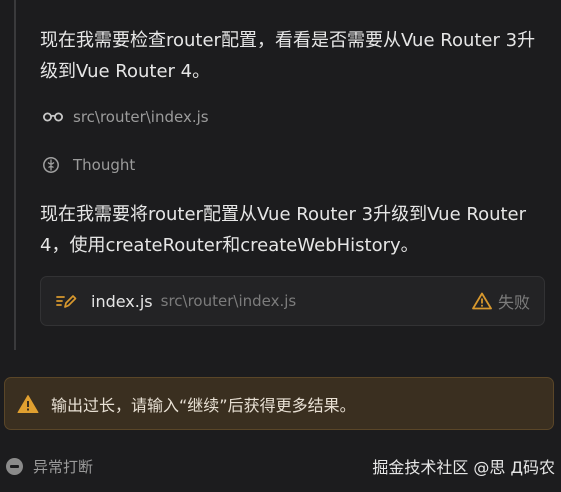 Image resolution: width=561 pixels, height=492 pixels. I want to click on watermark: 掘金技术社区 @思 Д码农, so click(463, 467).